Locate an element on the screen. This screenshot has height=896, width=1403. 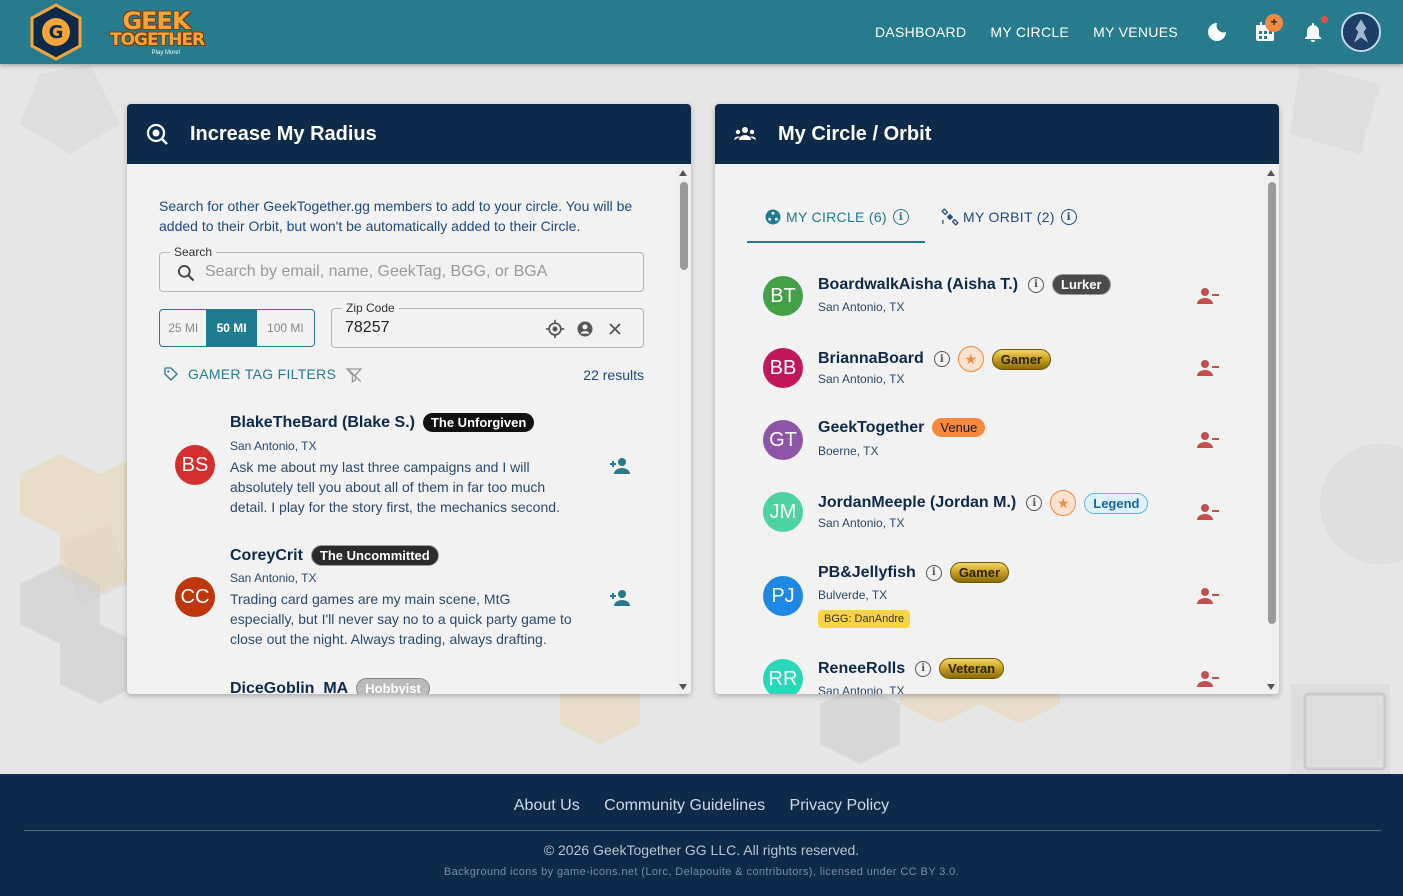
footer-about-link: About Us is located at coordinates (547, 805).